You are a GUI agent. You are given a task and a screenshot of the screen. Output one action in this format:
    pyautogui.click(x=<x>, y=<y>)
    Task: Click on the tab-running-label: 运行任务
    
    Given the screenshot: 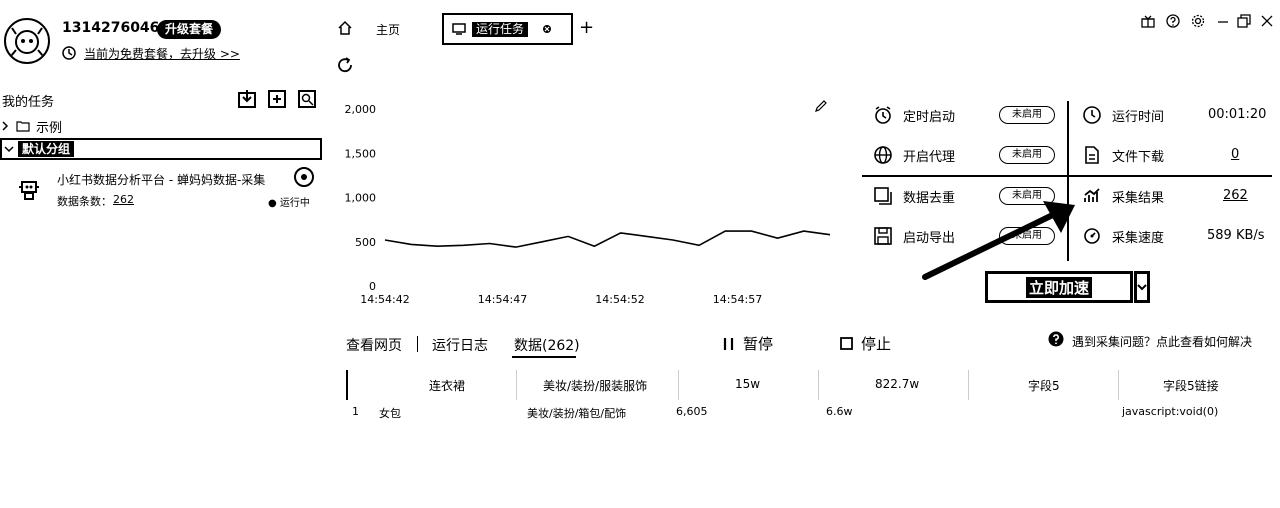 What is the action you would take?
    pyautogui.click(x=500, y=29)
    